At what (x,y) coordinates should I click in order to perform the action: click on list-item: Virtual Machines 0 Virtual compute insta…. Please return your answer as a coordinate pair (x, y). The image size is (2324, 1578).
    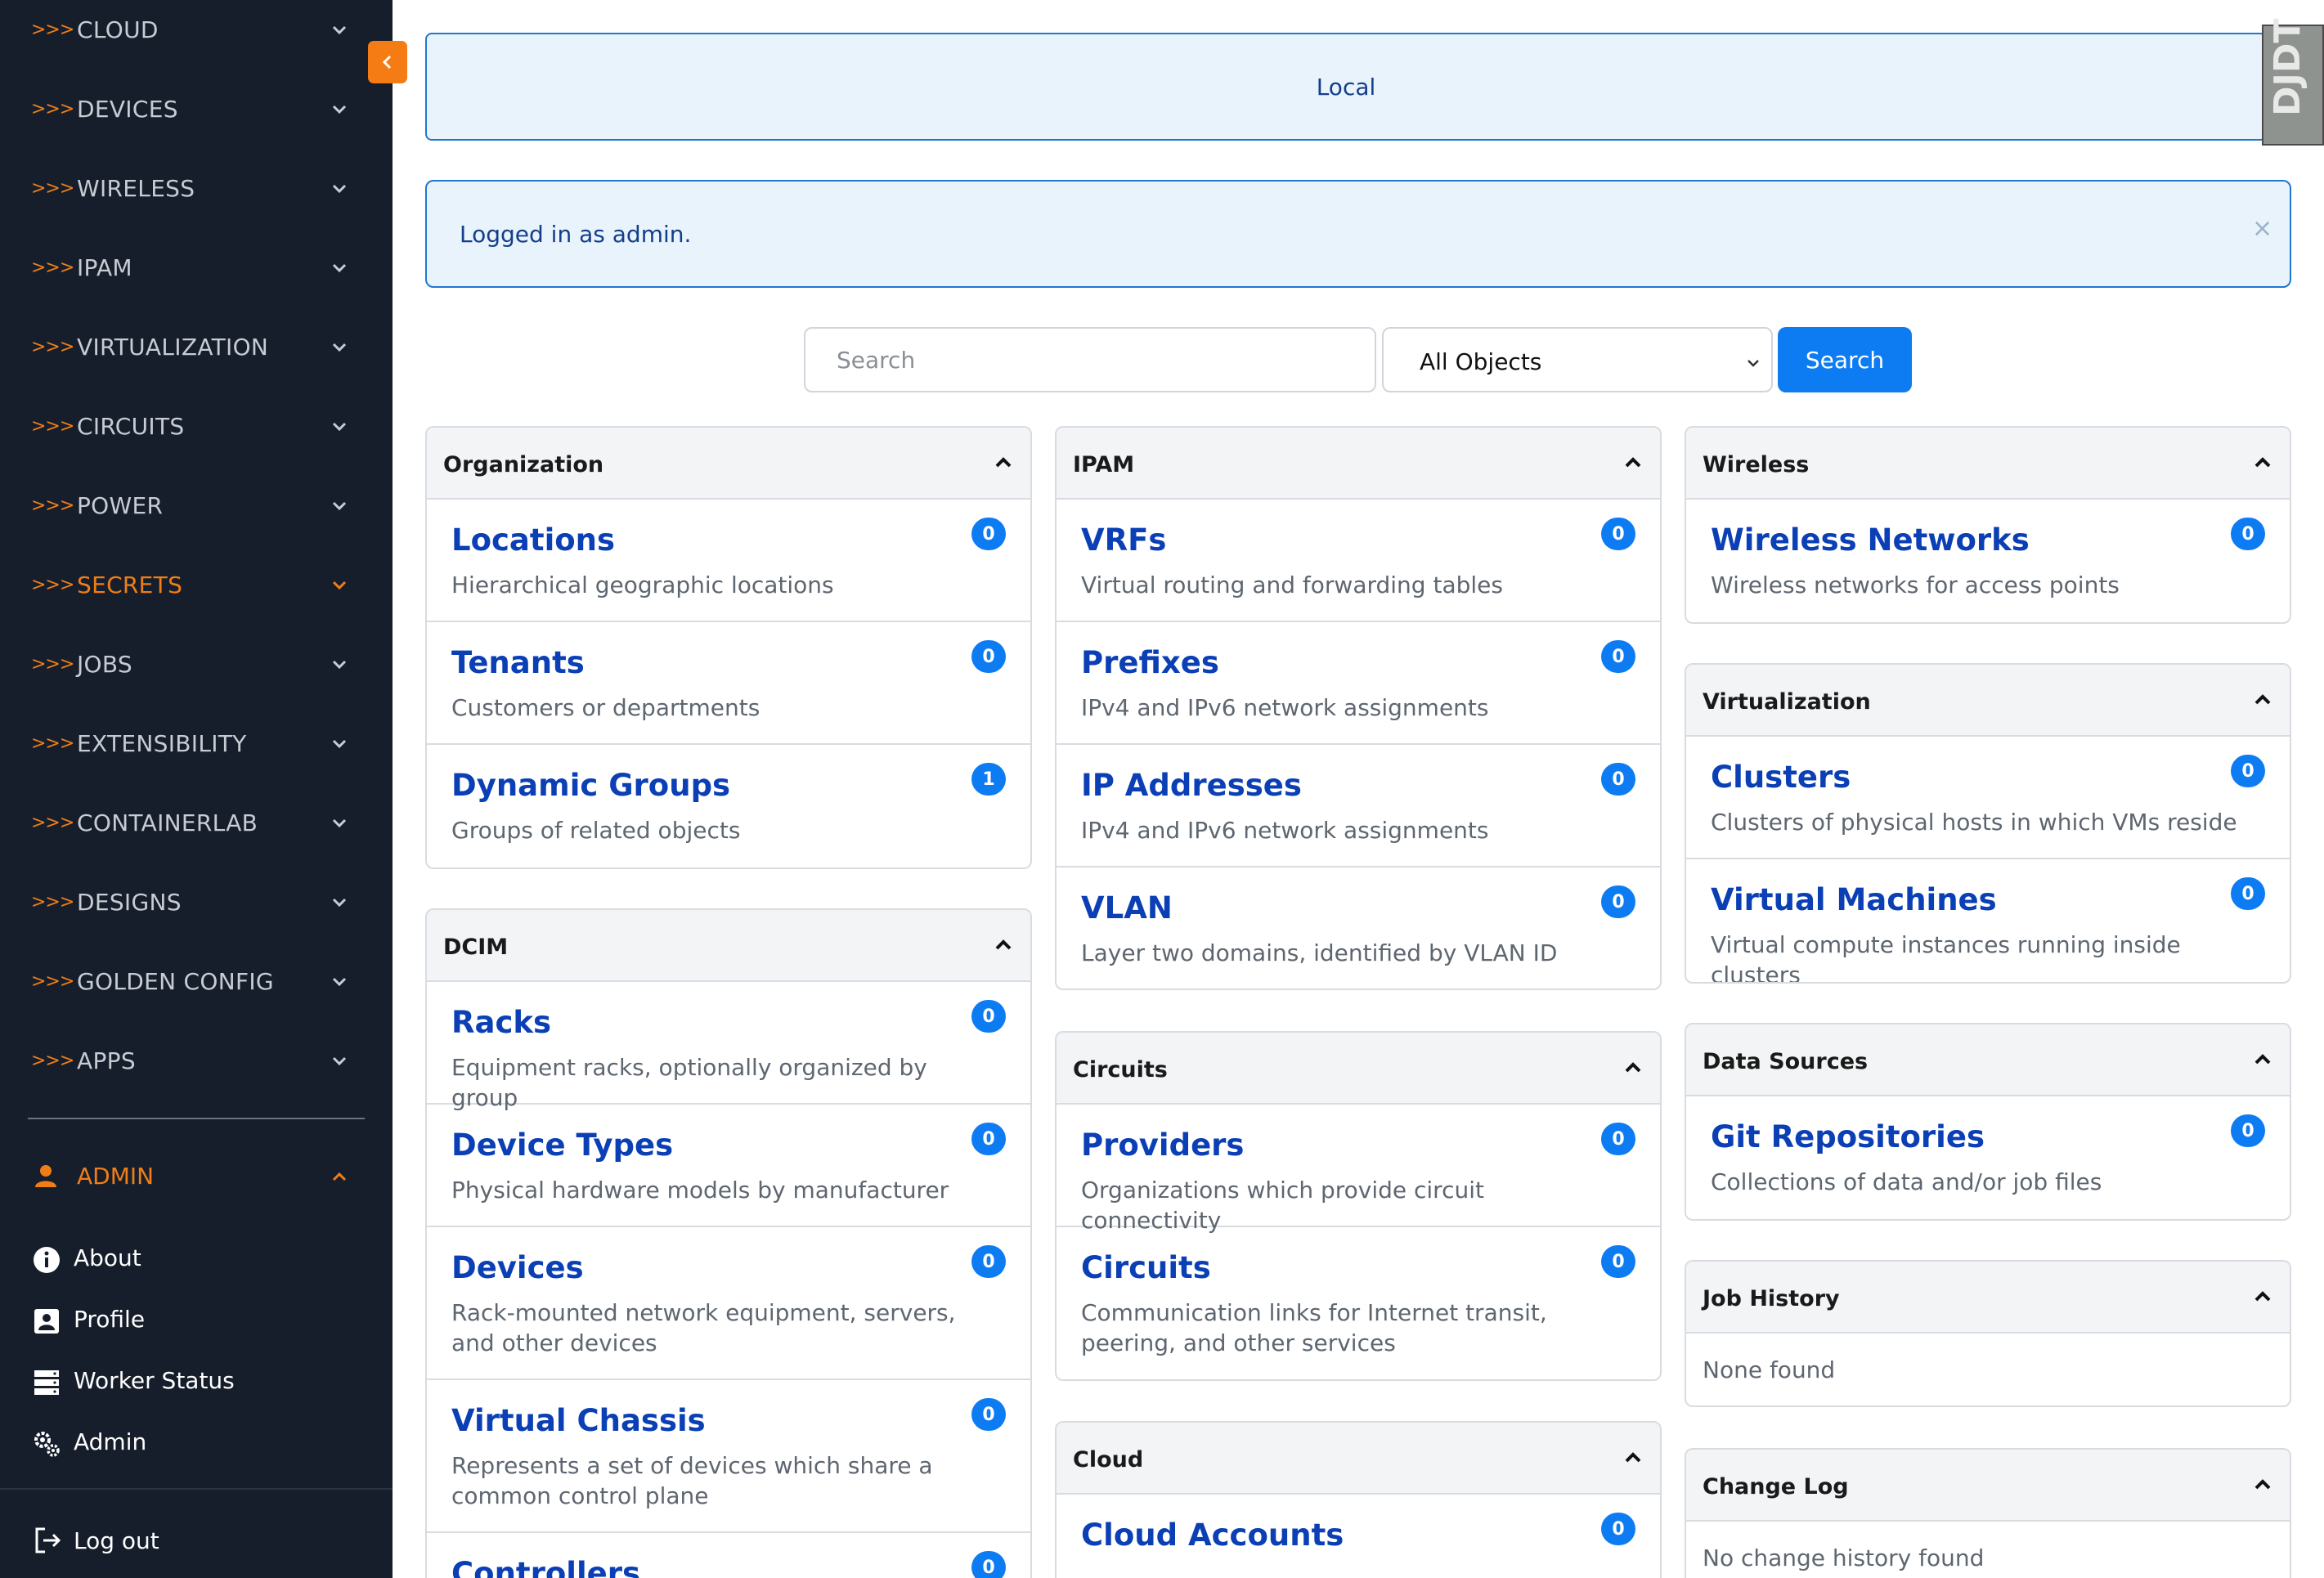
    Looking at the image, I should click on (1988, 920).